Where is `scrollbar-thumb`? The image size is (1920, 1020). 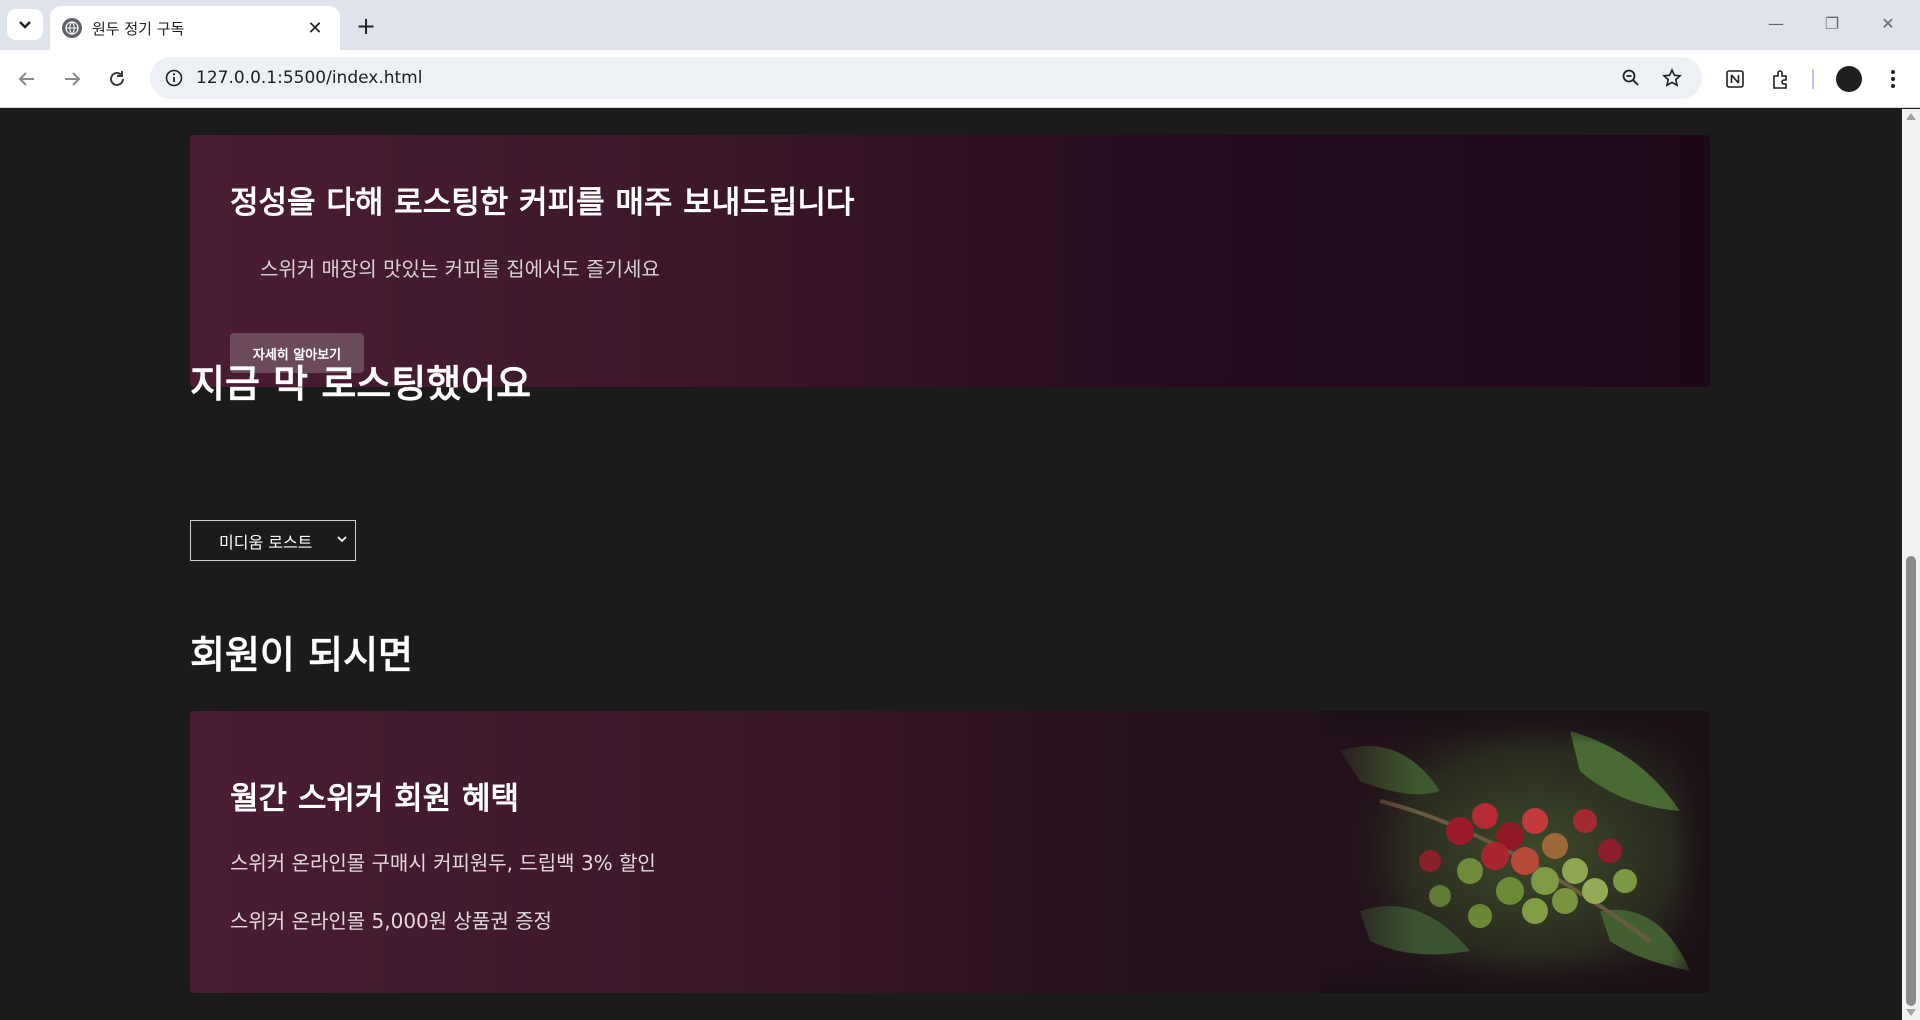 scrollbar-thumb is located at coordinates (1911, 781).